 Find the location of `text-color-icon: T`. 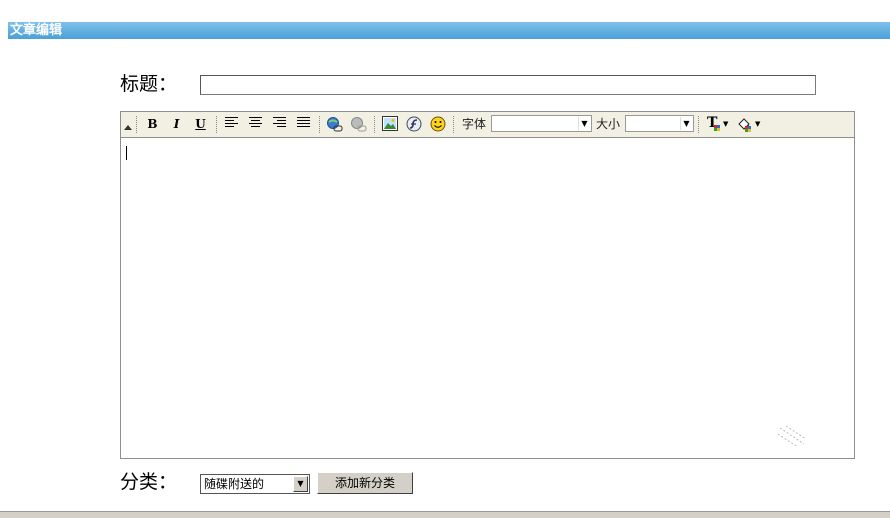

text-color-icon: T is located at coordinates (714, 124).